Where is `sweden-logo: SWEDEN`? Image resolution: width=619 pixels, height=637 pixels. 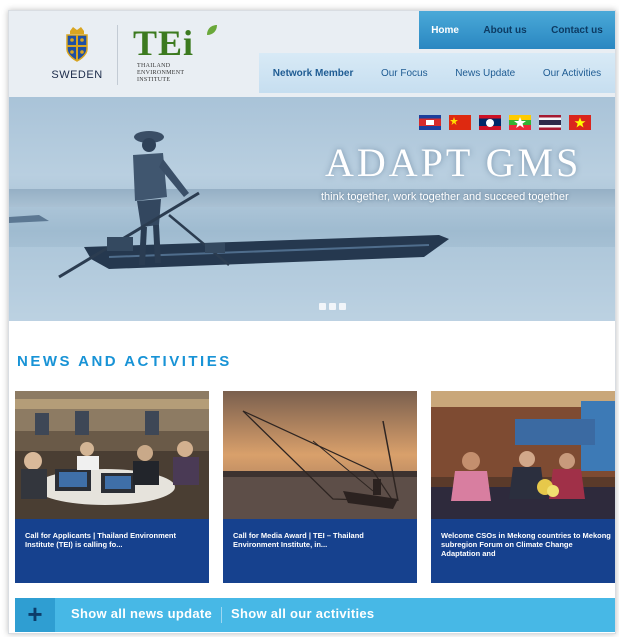
sweden-logo: SWEDEN is located at coordinates (77, 58).